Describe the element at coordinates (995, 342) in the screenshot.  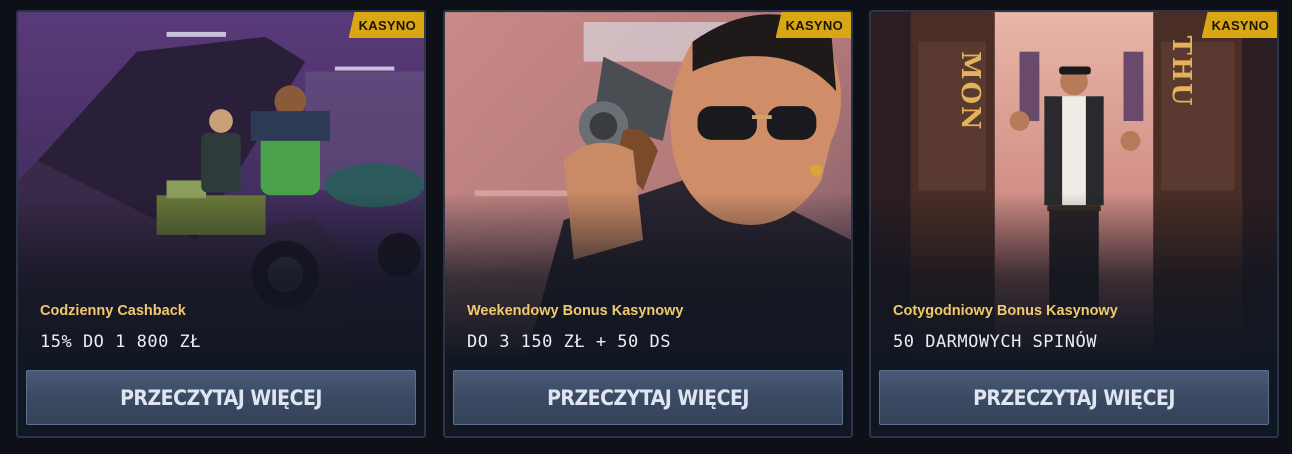
I see `promo-offer: 50 DARMOWYCH SPINÓW` at that location.